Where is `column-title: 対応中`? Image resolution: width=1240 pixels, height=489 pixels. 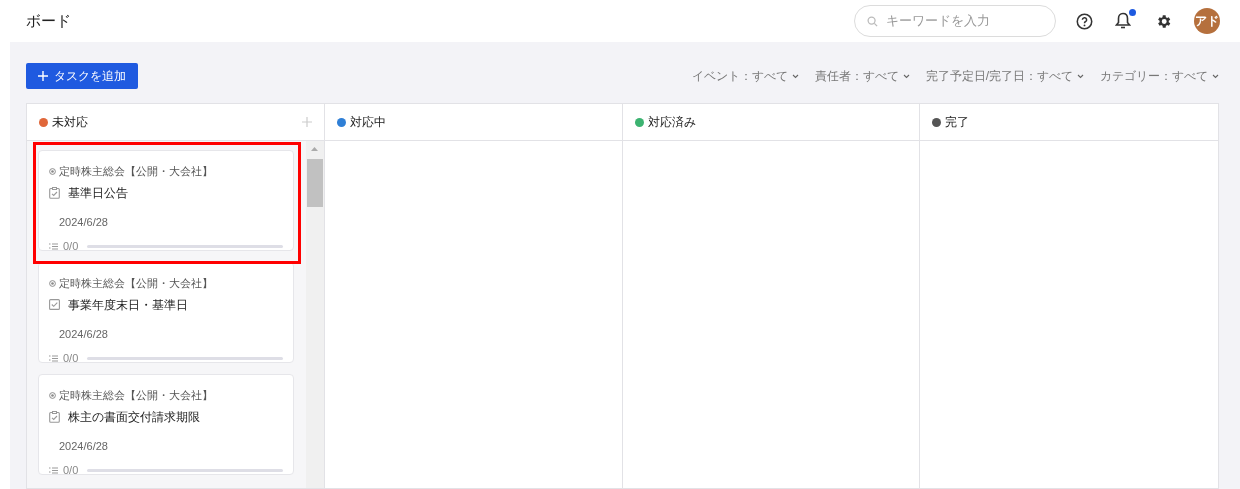
column-title: 対応中 is located at coordinates (367, 122).